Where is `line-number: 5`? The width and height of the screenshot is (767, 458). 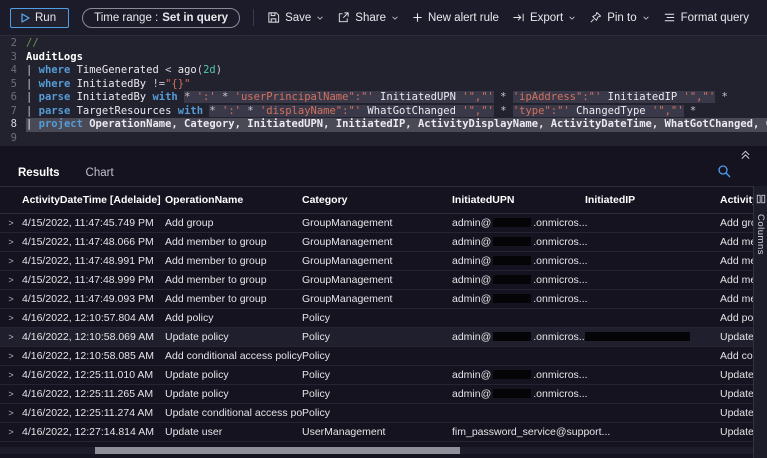
line-number: 5 is located at coordinates (13, 83).